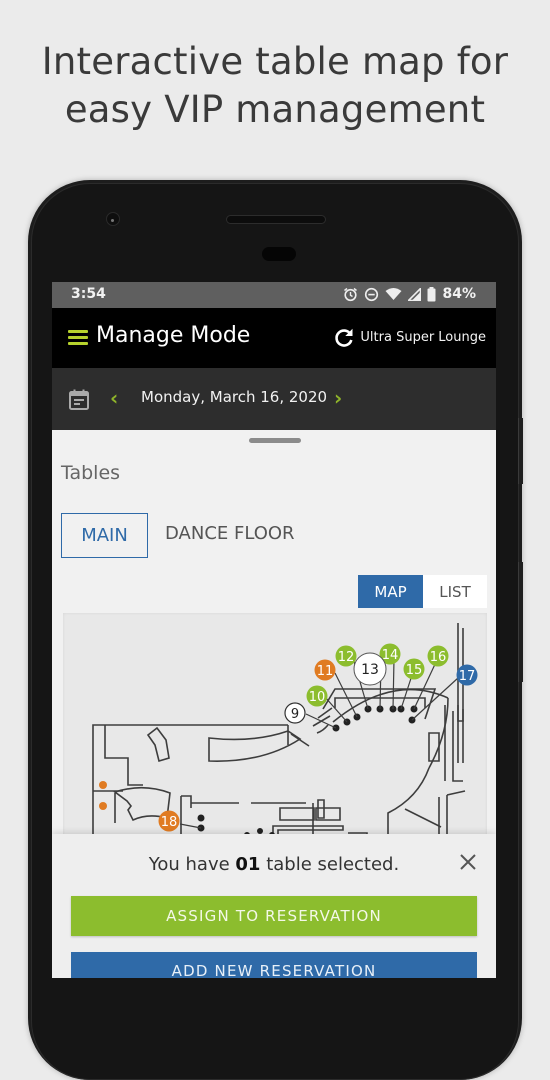 The height and width of the screenshot is (1080, 550). I want to click on svg-text: 16, so click(438, 657).